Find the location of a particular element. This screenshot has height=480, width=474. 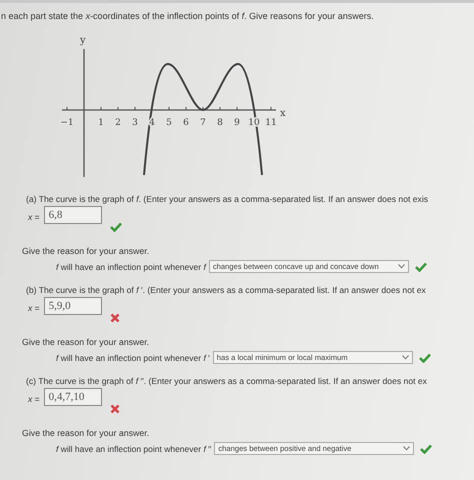

answer-field: 0,4,7,10 is located at coordinates (73, 397).